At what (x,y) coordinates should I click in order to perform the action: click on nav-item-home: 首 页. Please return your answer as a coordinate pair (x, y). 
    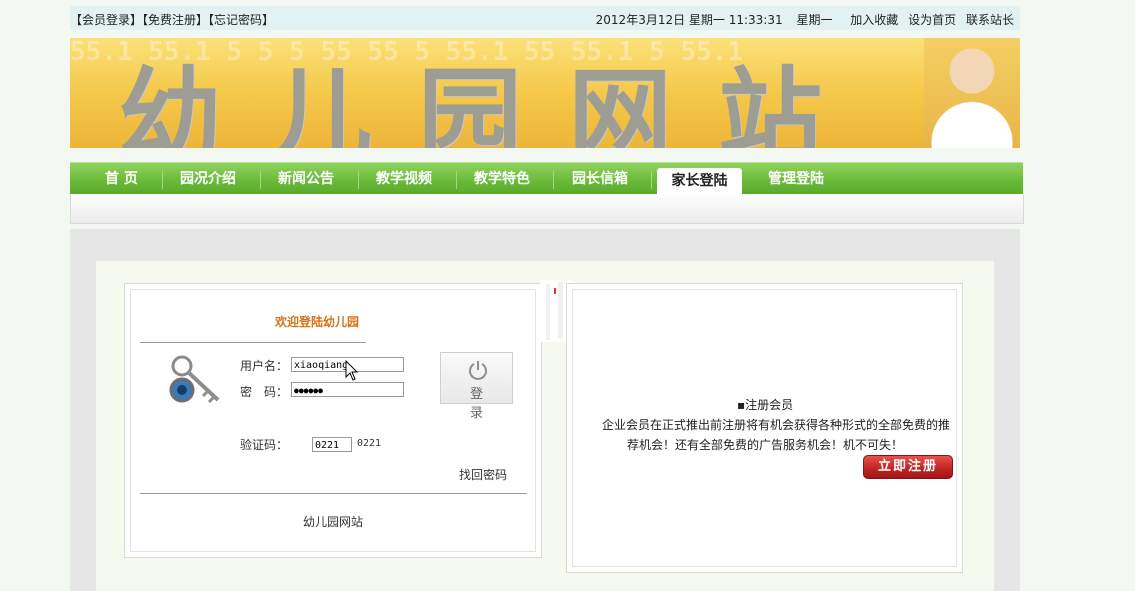
    Looking at the image, I should click on (121, 179).